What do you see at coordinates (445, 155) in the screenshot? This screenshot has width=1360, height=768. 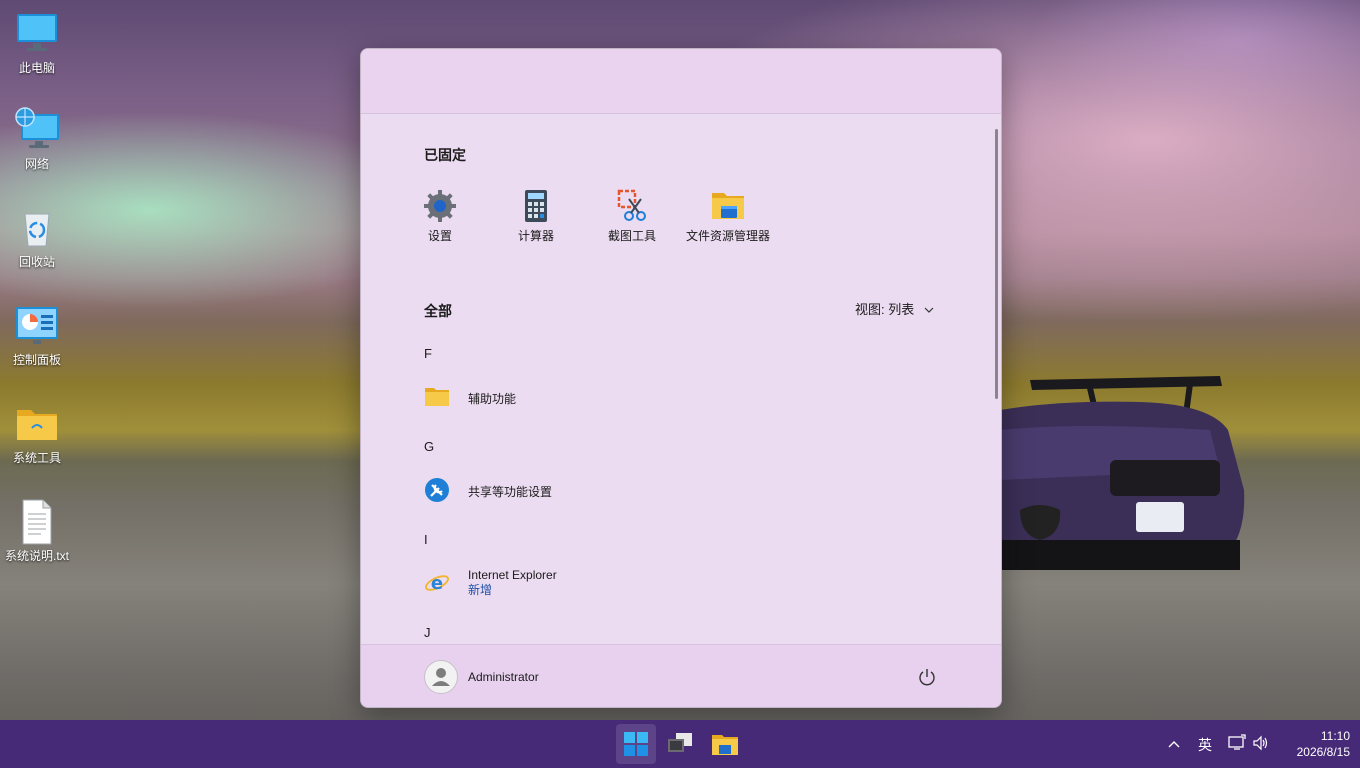 I see `pinned-section-title: 已固定` at bounding box center [445, 155].